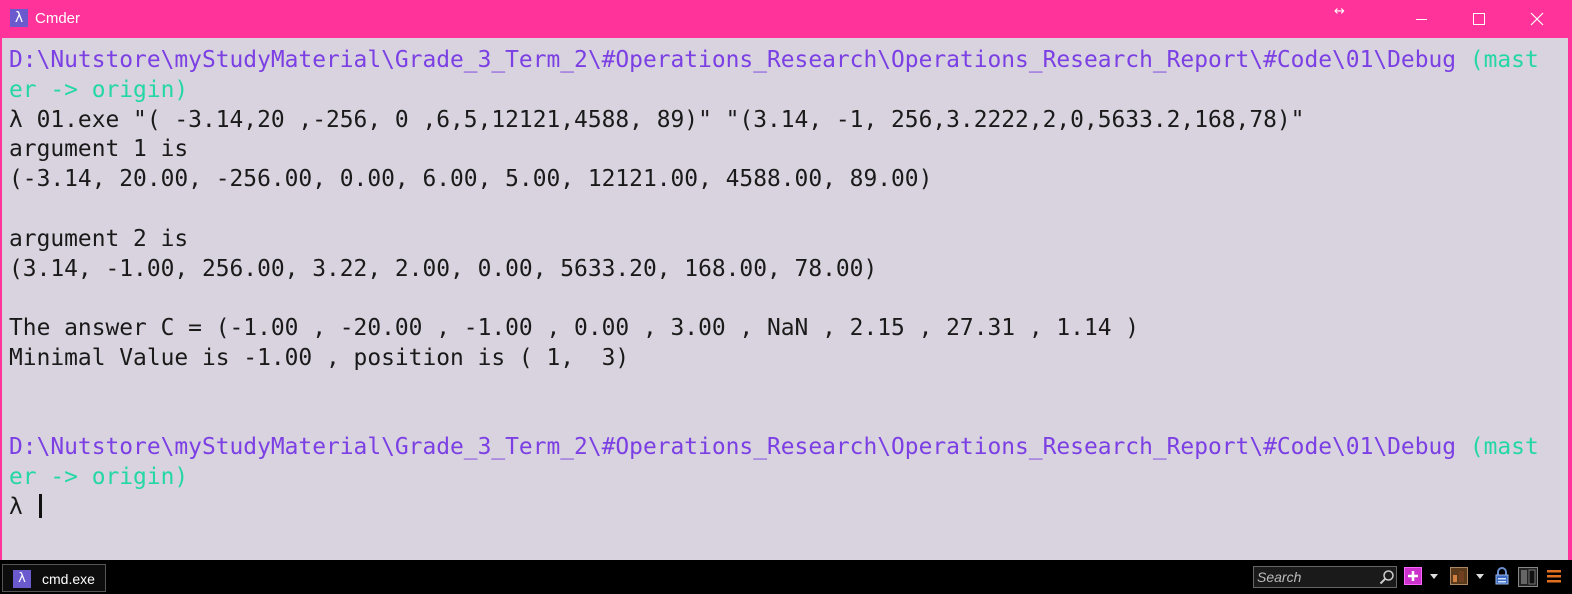 The width and height of the screenshot is (1572, 594). I want to click on panel-icon, so click(1528, 577).